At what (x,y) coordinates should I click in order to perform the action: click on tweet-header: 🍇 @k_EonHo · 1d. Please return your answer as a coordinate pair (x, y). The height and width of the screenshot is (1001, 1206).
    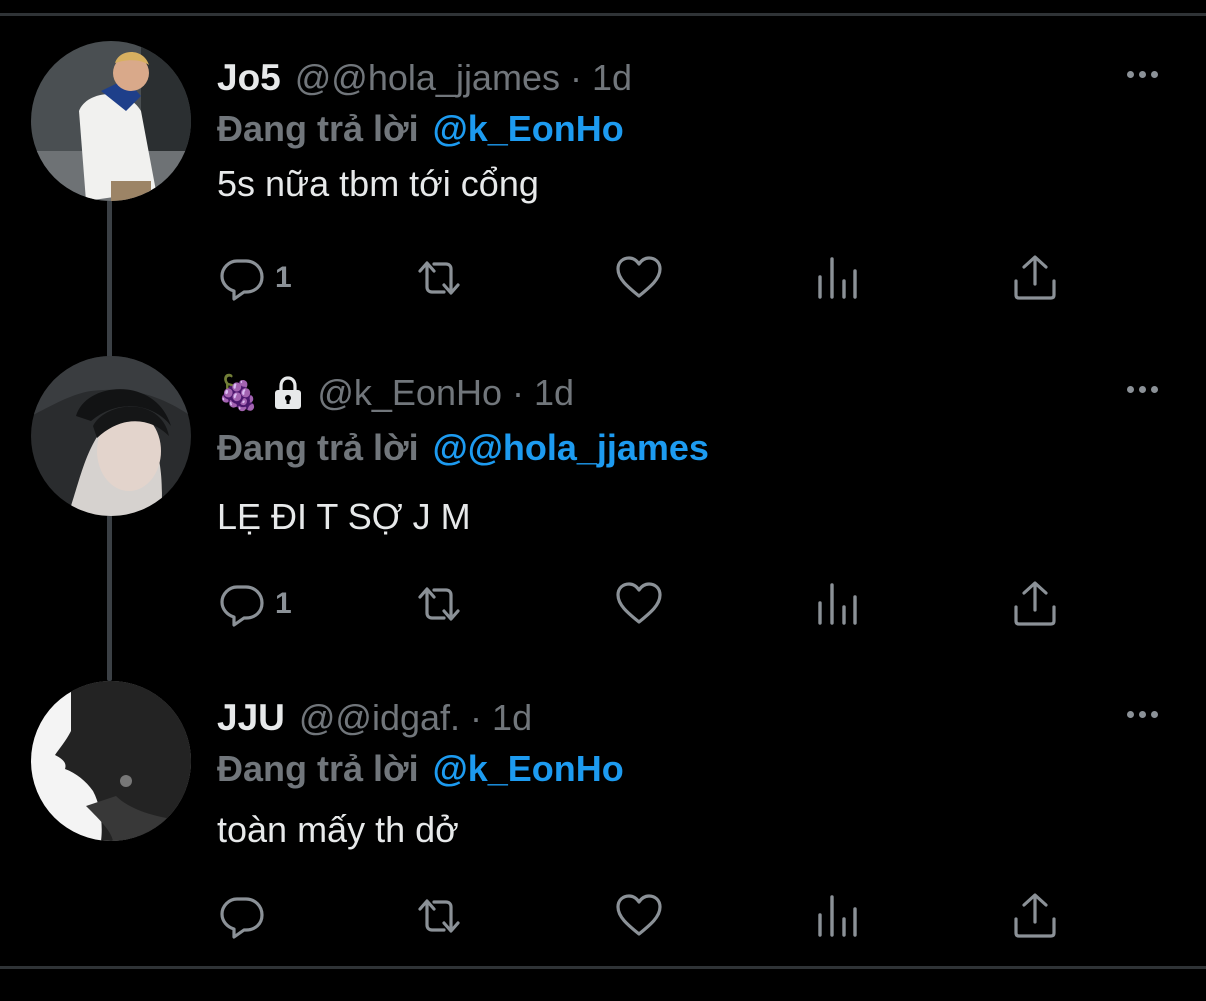
    Looking at the image, I should click on (395, 393).